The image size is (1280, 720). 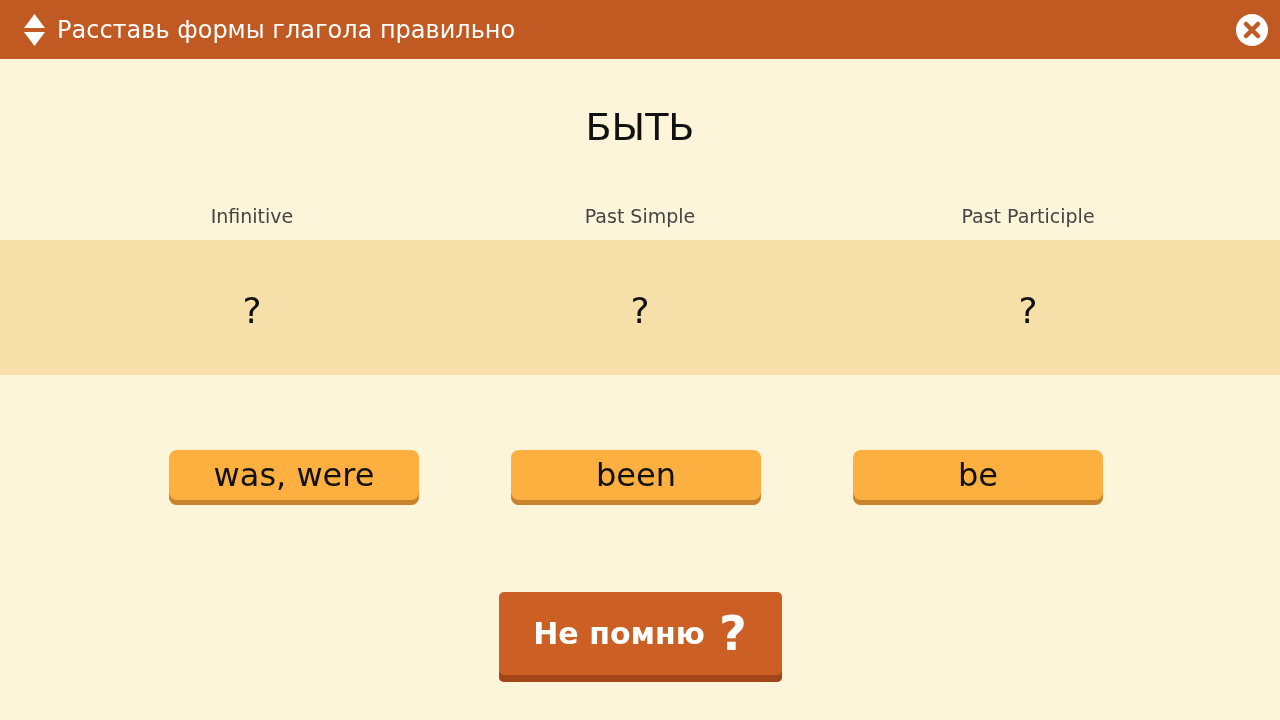 I want to click on verb-form-option: been, so click(x=636, y=477).